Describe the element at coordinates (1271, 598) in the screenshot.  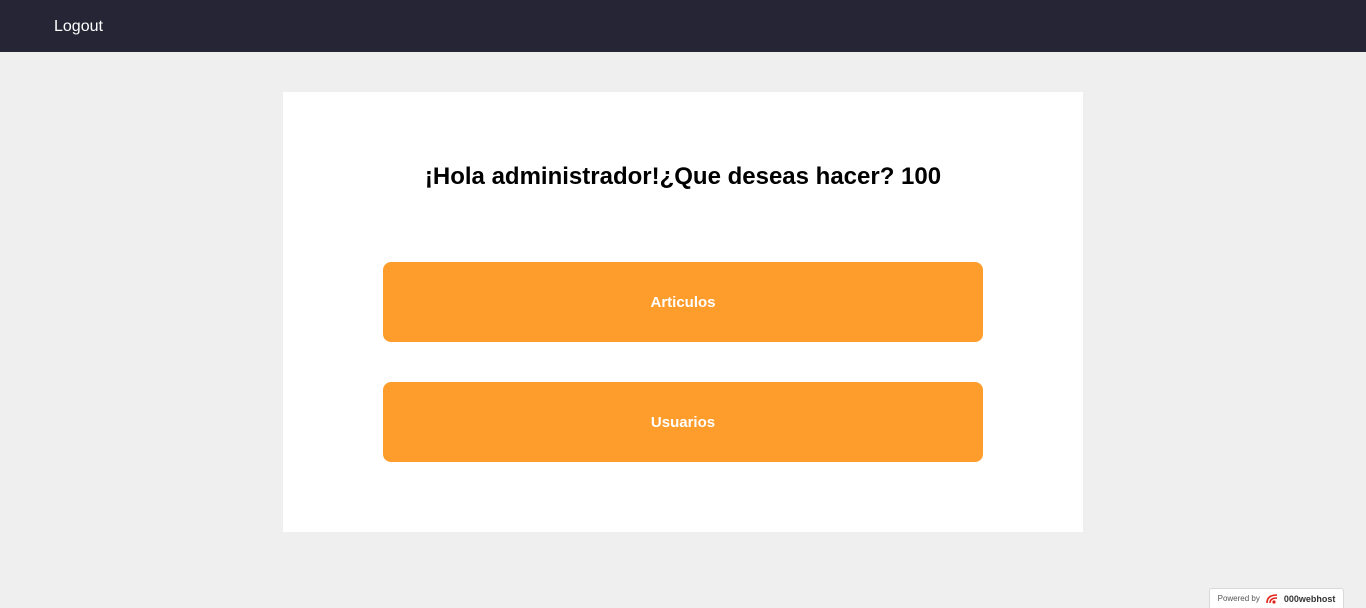
I see `000webhost-logo-icon` at that location.